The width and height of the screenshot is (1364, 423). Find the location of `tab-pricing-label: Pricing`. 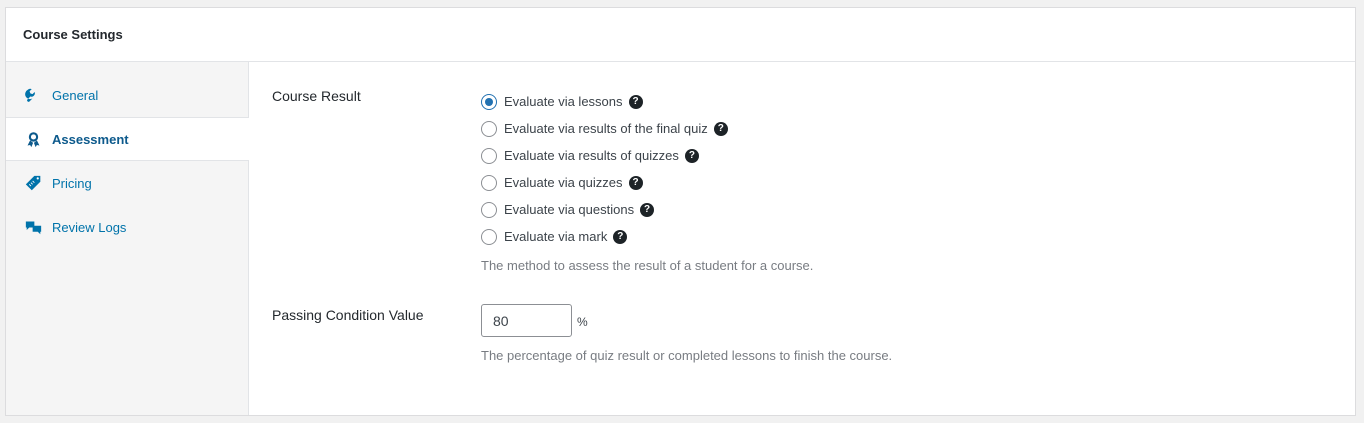

tab-pricing-label: Pricing is located at coordinates (72, 183).